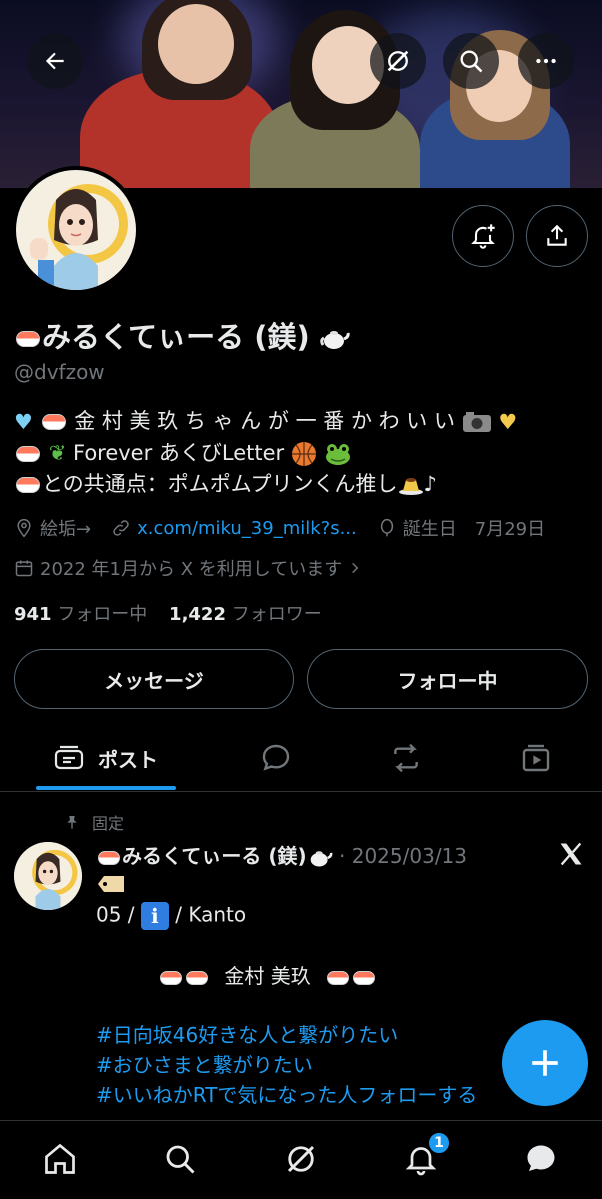 The width and height of the screenshot is (602, 1199). I want to click on share-icon, so click(557, 235).